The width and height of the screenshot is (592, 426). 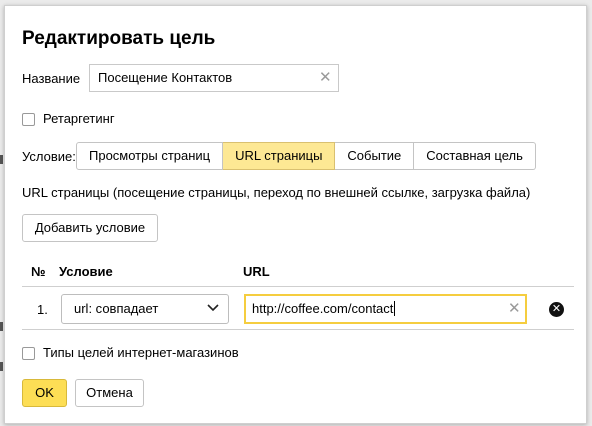 What do you see at coordinates (86, 271) in the screenshot?
I see `column-header-condition: Условие` at bounding box center [86, 271].